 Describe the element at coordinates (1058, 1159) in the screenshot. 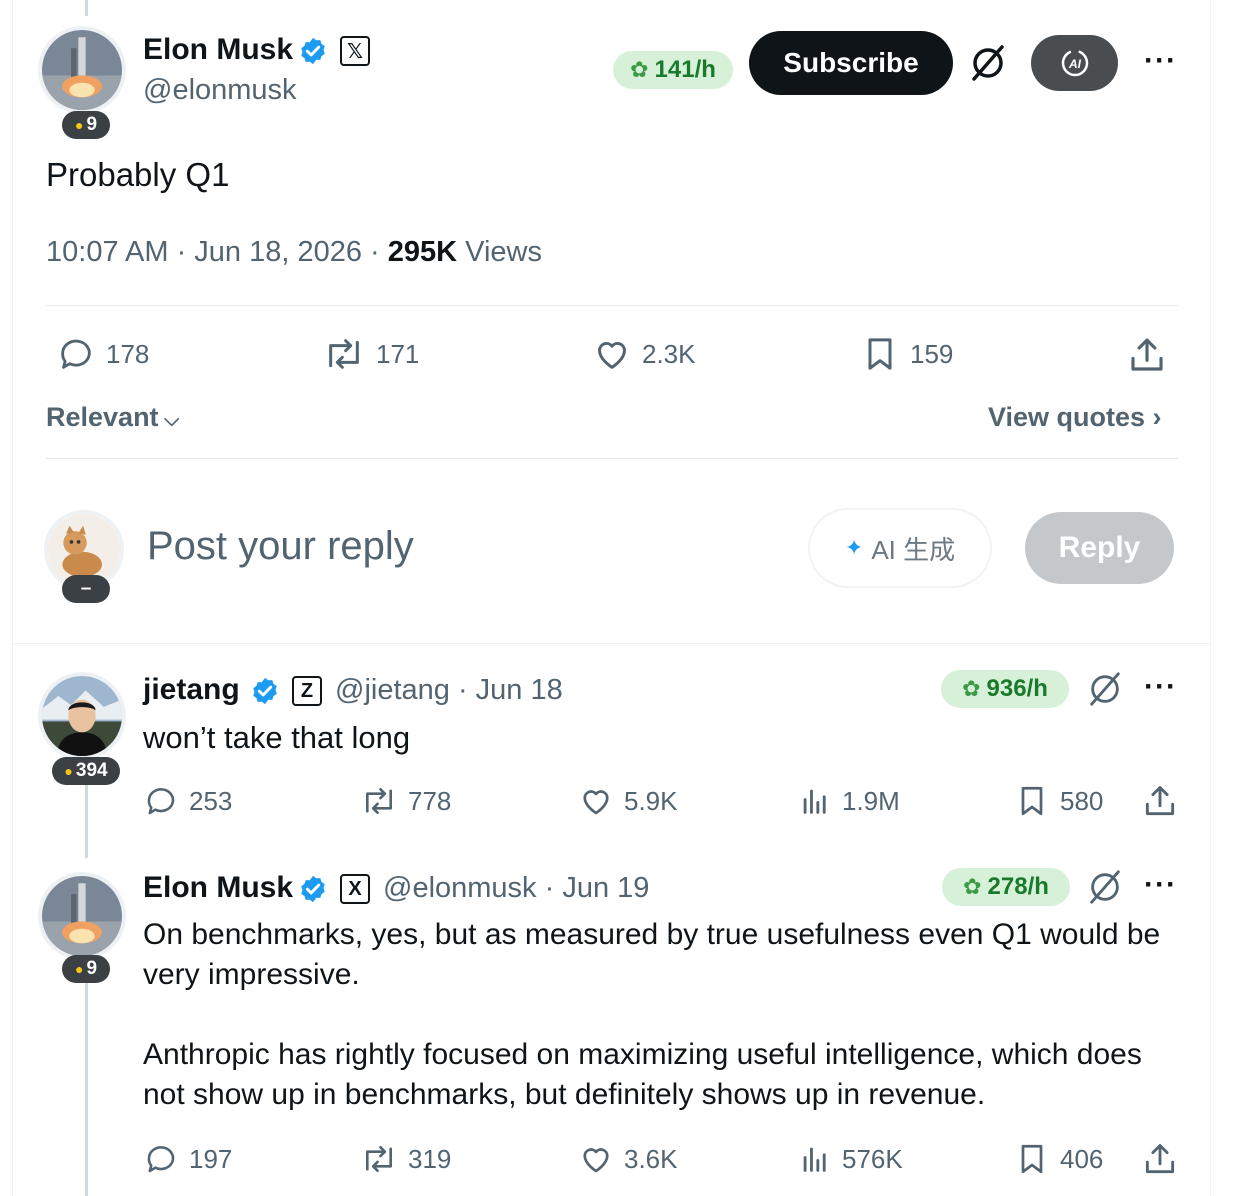

I see `bookmark-action: 406` at that location.